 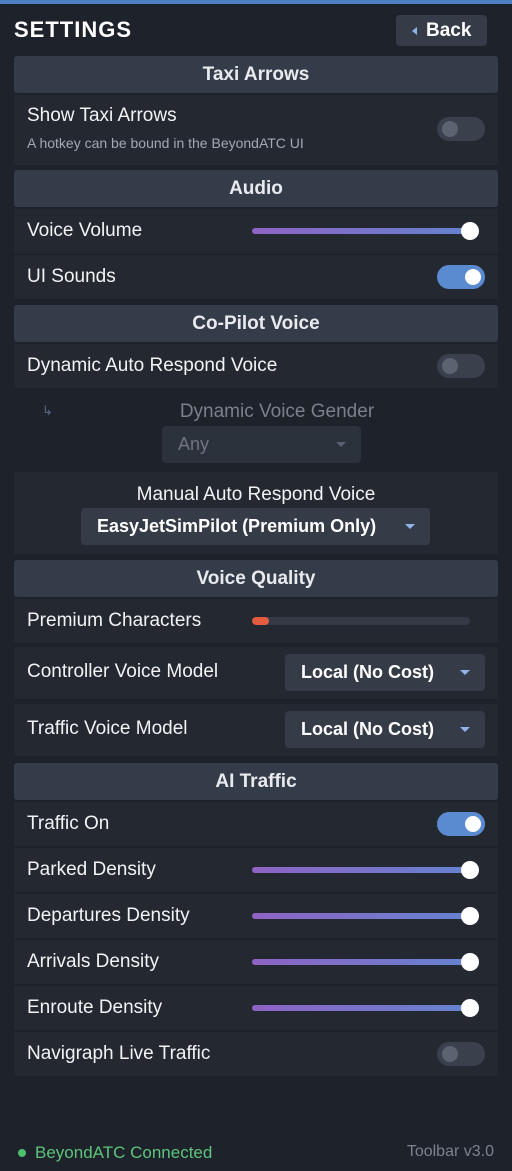 What do you see at coordinates (256, 323) in the screenshot?
I see `section-header-copilot-voice: Co-Pilot Voice` at bounding box center [256, 323].